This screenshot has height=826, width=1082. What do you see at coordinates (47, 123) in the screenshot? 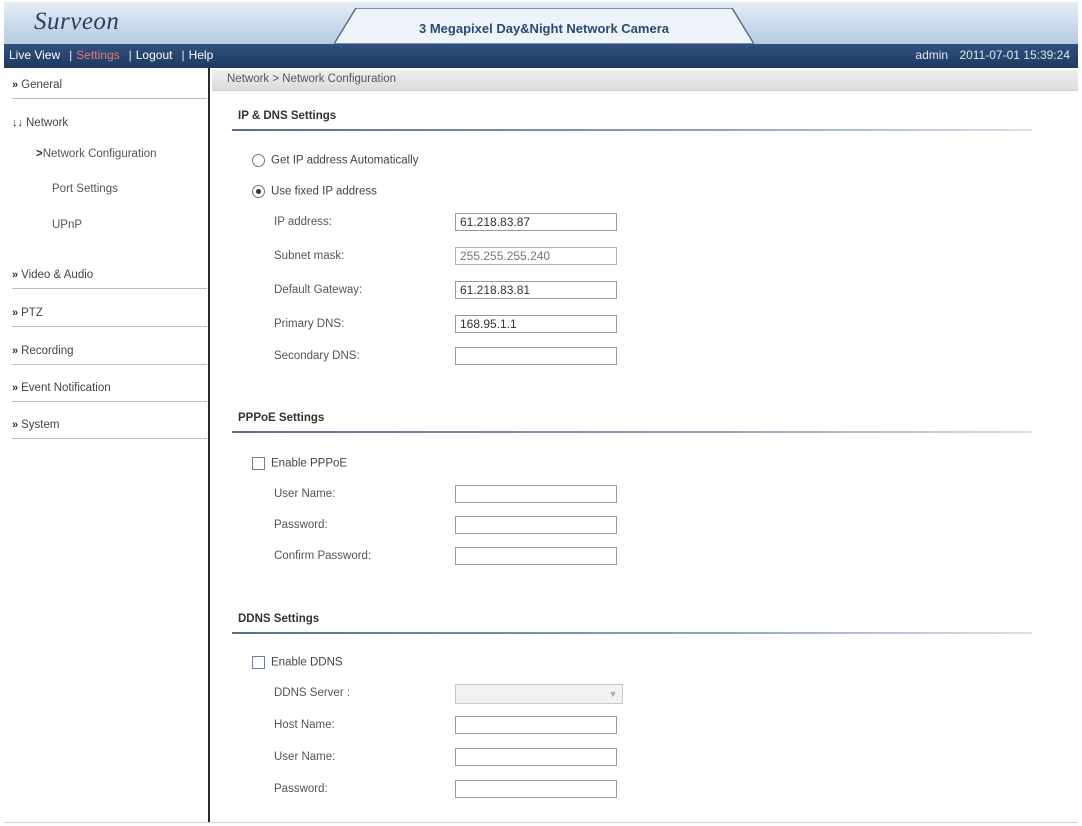
I see `sidebar-label: Network` at bounding box center [47, 123].